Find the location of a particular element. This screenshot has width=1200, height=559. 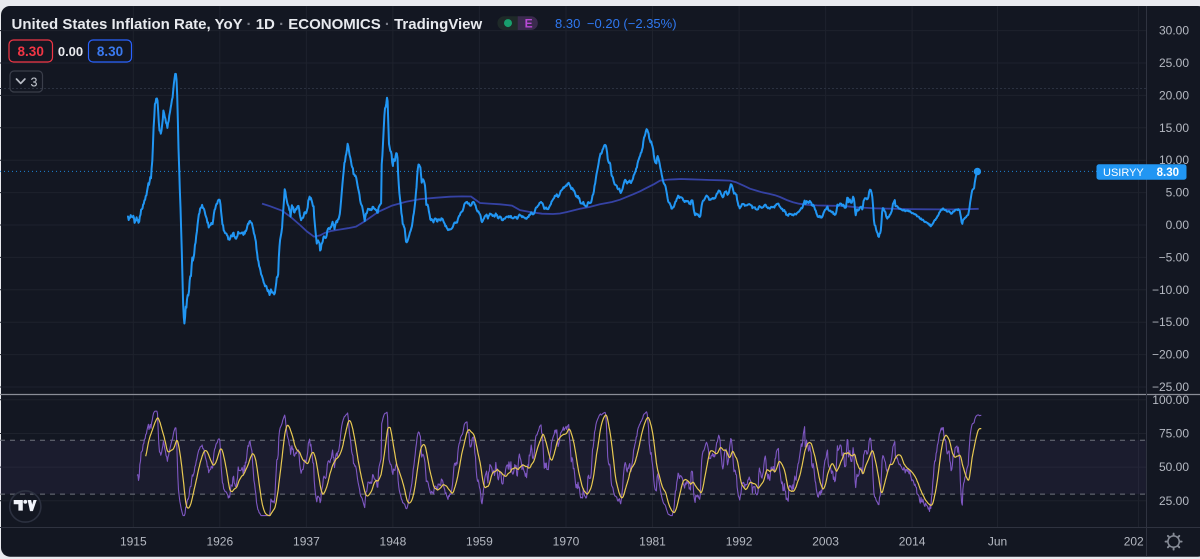

svg-text: 15.00 is located at coordinates (1174, 128).